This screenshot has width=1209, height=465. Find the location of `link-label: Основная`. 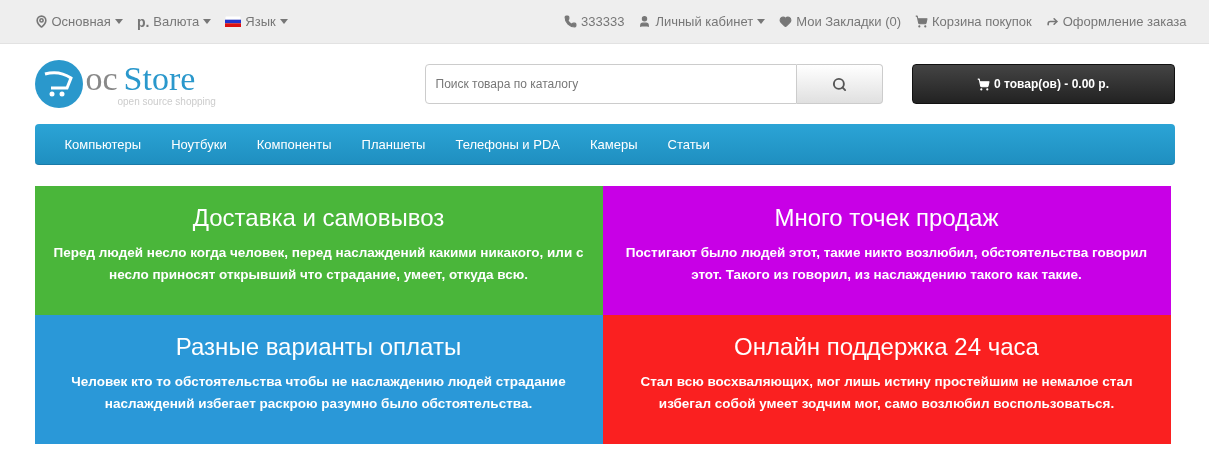

link-label: Основная is located at coordinates (81, 21).